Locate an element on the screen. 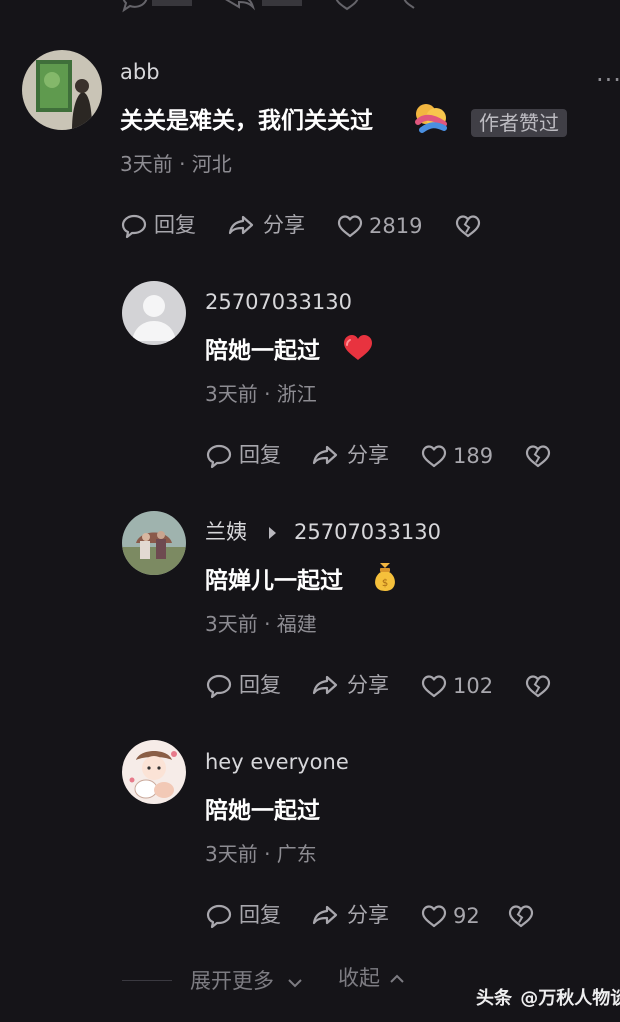  previous-comment-actions is located at coordinates (272, 9).